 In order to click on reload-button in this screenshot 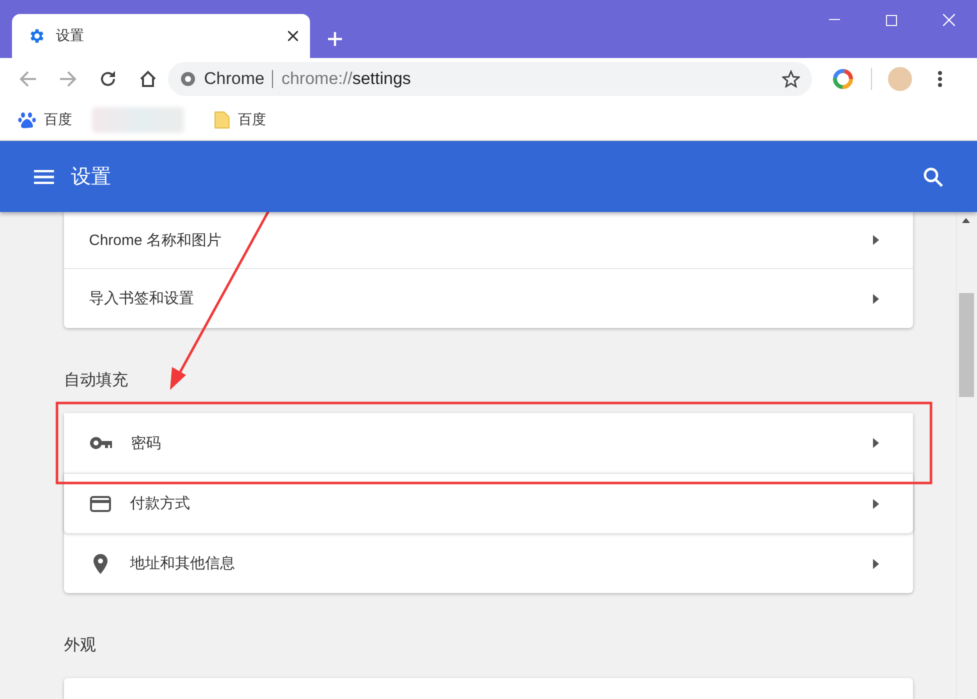, I will do `click(108, 79)`.